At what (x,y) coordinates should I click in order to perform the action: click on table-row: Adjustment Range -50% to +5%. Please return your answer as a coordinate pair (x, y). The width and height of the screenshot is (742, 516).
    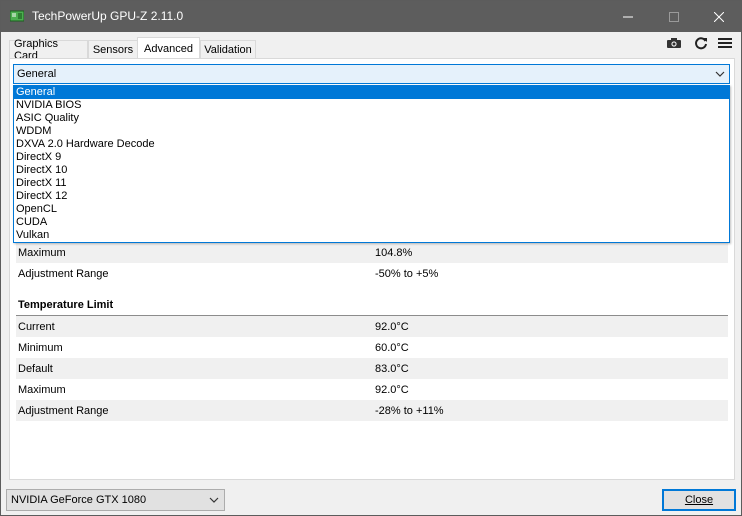
    Looking at the image, I should click on (372, 273).